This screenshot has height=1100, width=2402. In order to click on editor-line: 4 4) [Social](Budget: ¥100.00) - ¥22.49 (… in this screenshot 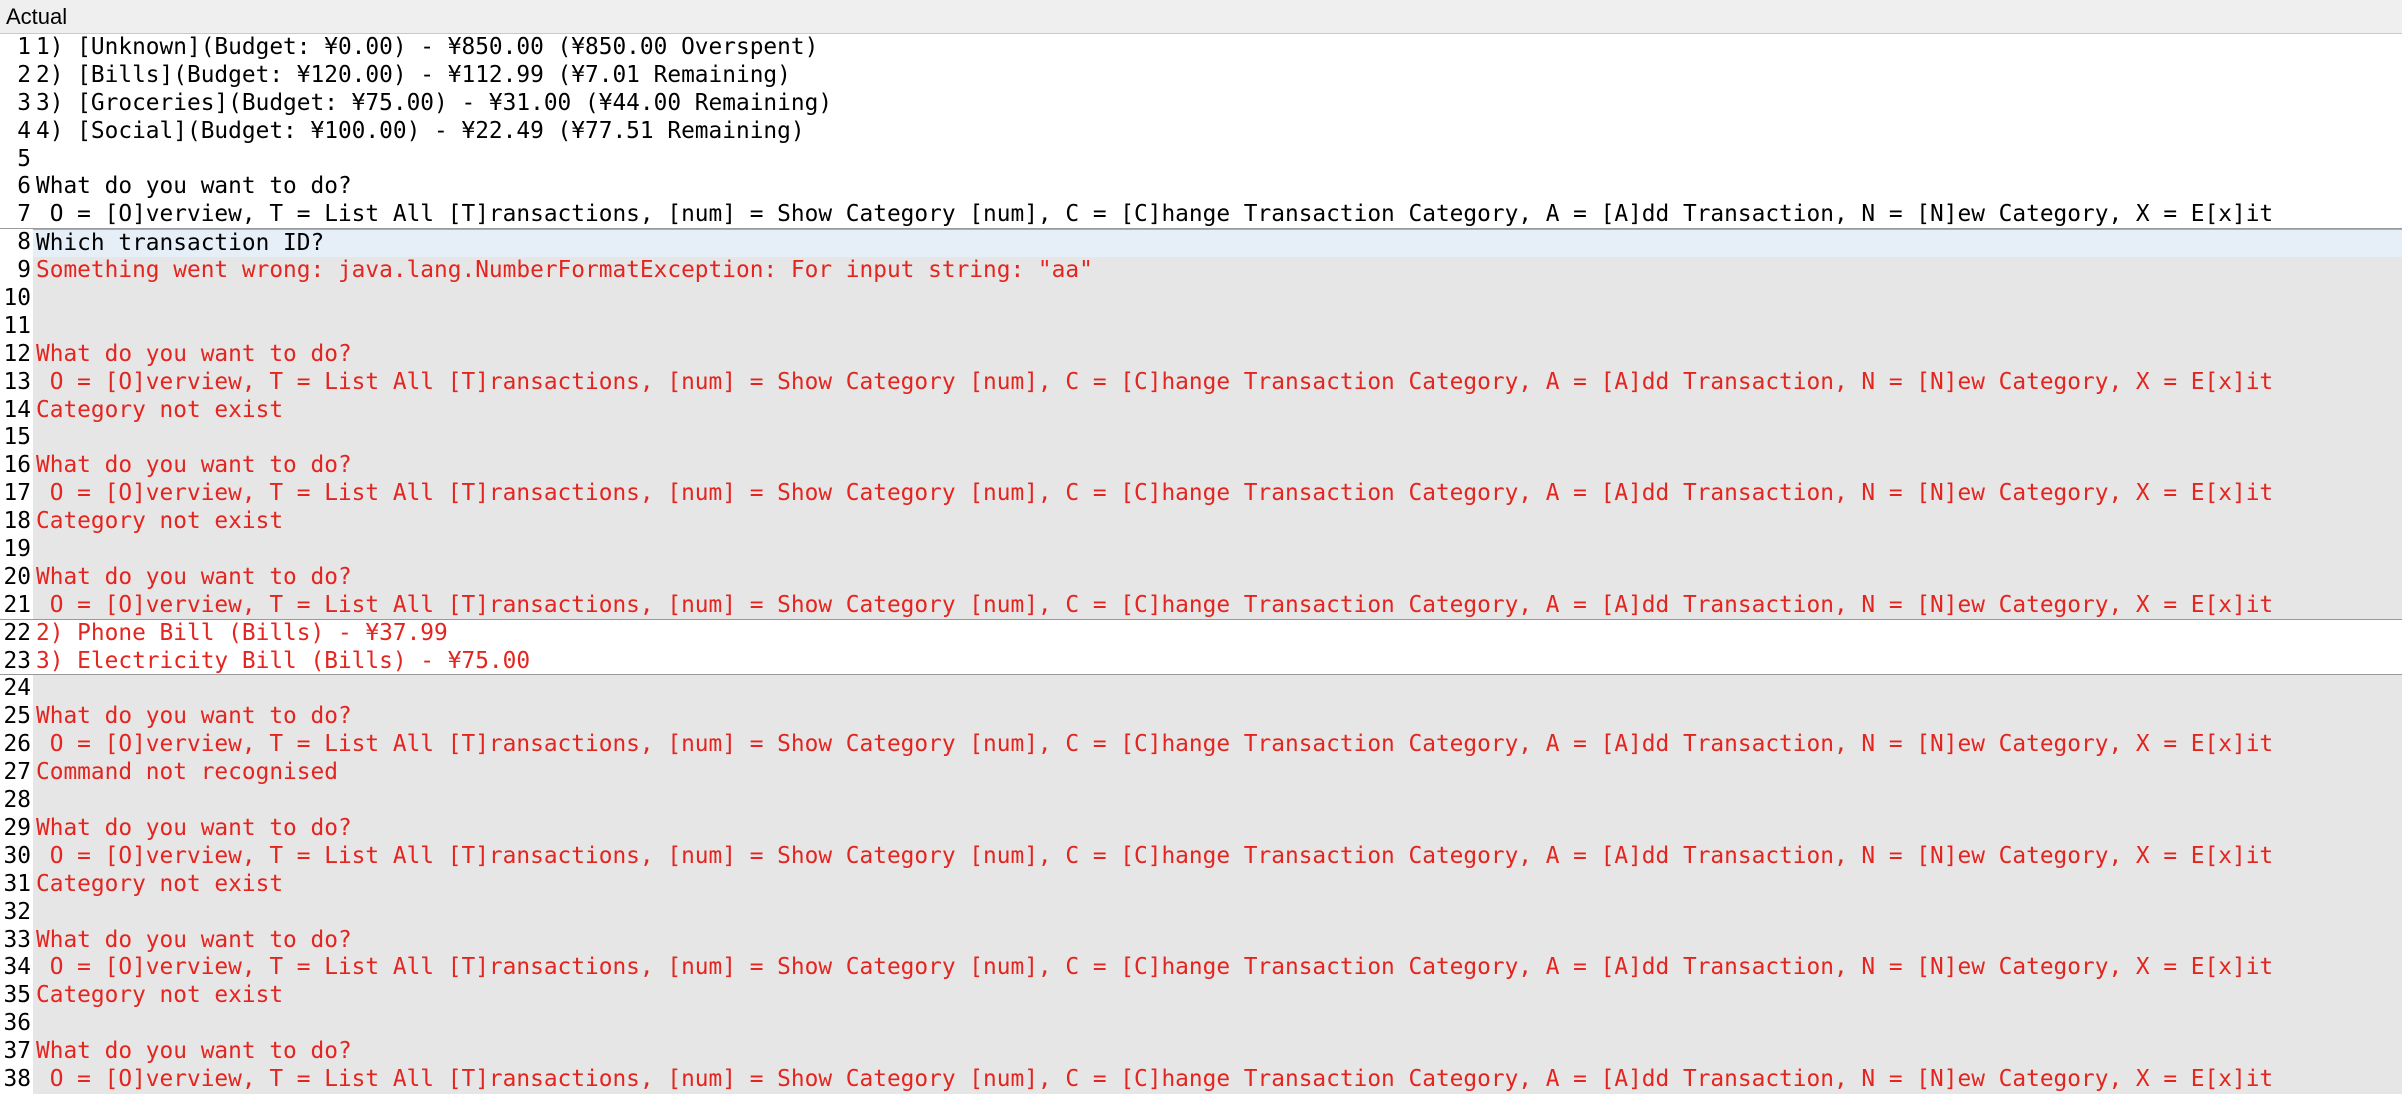, I will do `click(1201, 131)`.